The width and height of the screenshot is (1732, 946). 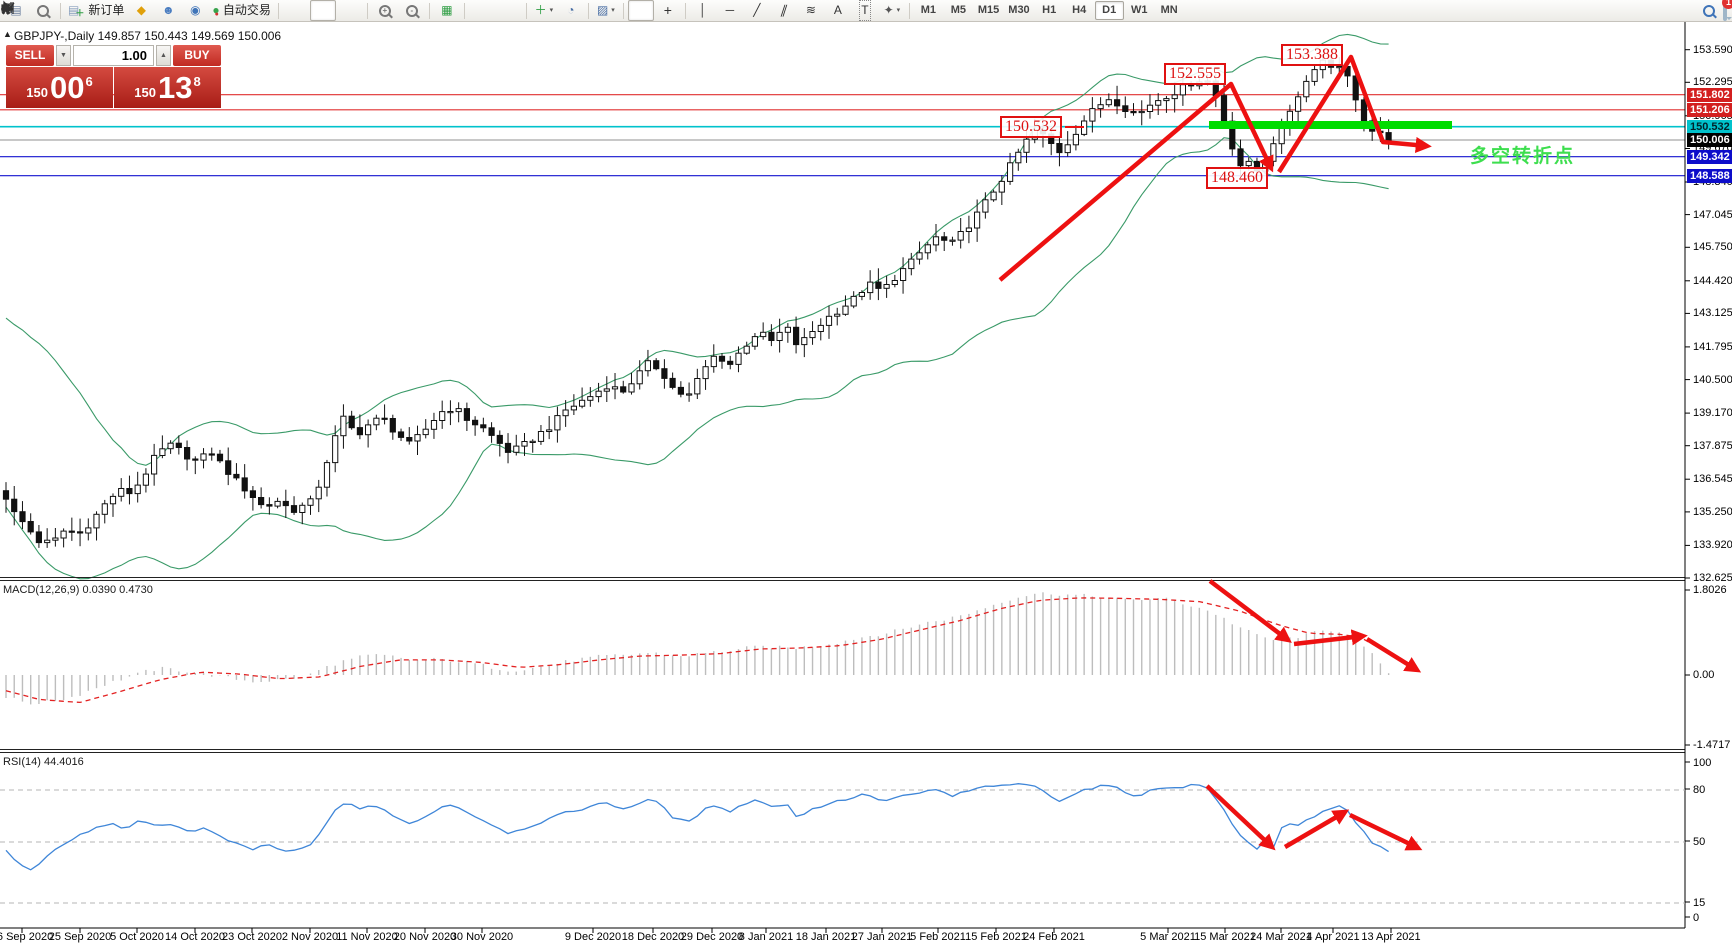 What do you see at coordinates (30, 55) in the screenshot?
I see `sell-button: SELL` at bounding box center [30, 55].